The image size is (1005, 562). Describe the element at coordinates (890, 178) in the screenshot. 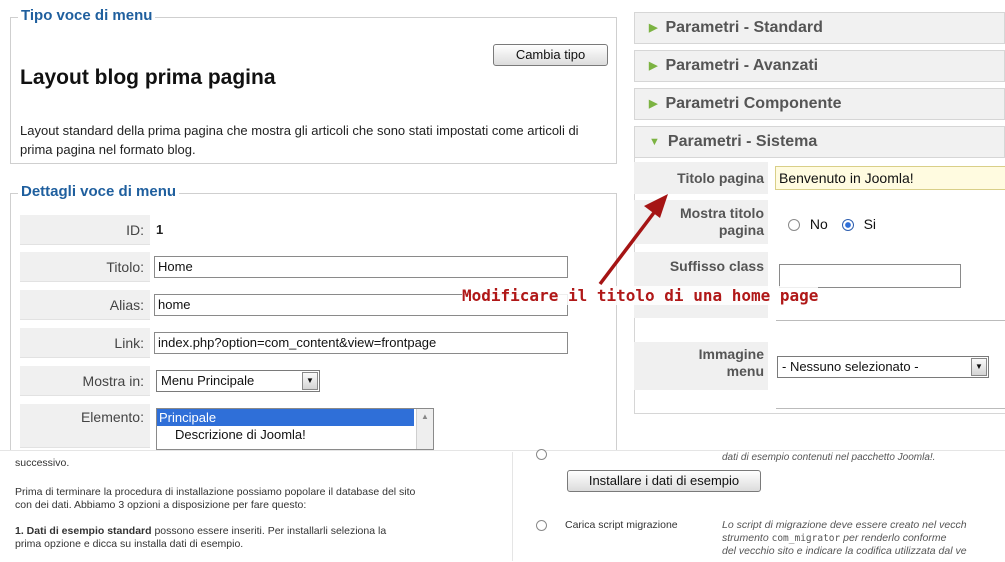

I see `page-title-input: Benvenuto in Joomla!` at that location.